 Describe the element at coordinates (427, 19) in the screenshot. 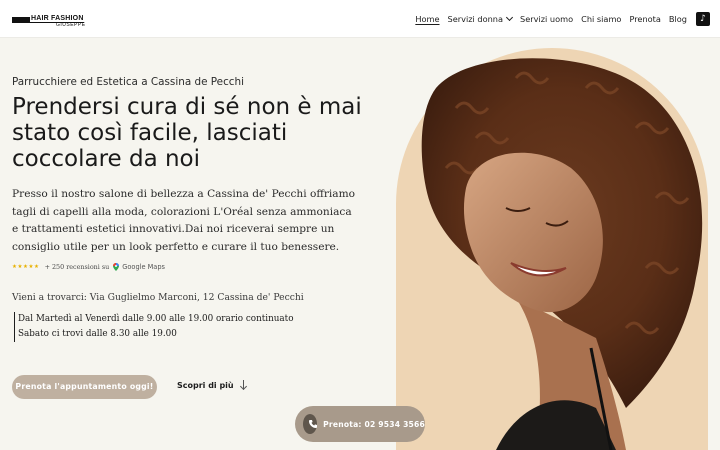

I see `nav-item-home: Home` at that location.